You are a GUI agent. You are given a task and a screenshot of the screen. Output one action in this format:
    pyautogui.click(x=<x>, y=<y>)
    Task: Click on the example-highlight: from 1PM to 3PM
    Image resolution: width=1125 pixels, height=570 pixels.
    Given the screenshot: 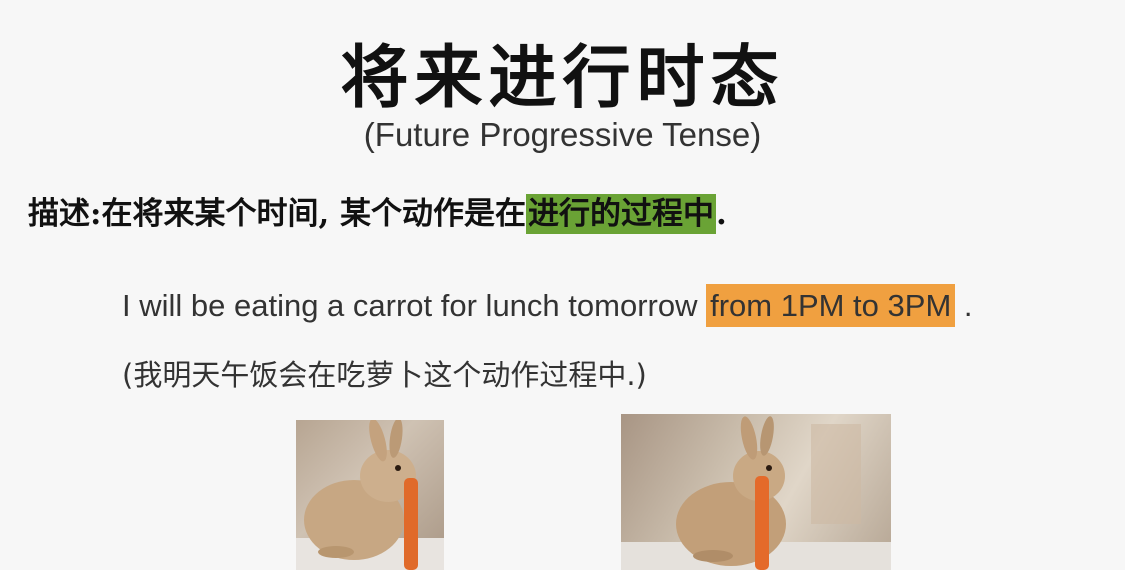 What is the action you would take?
    pyautogui.click(x=831, y=305)
    